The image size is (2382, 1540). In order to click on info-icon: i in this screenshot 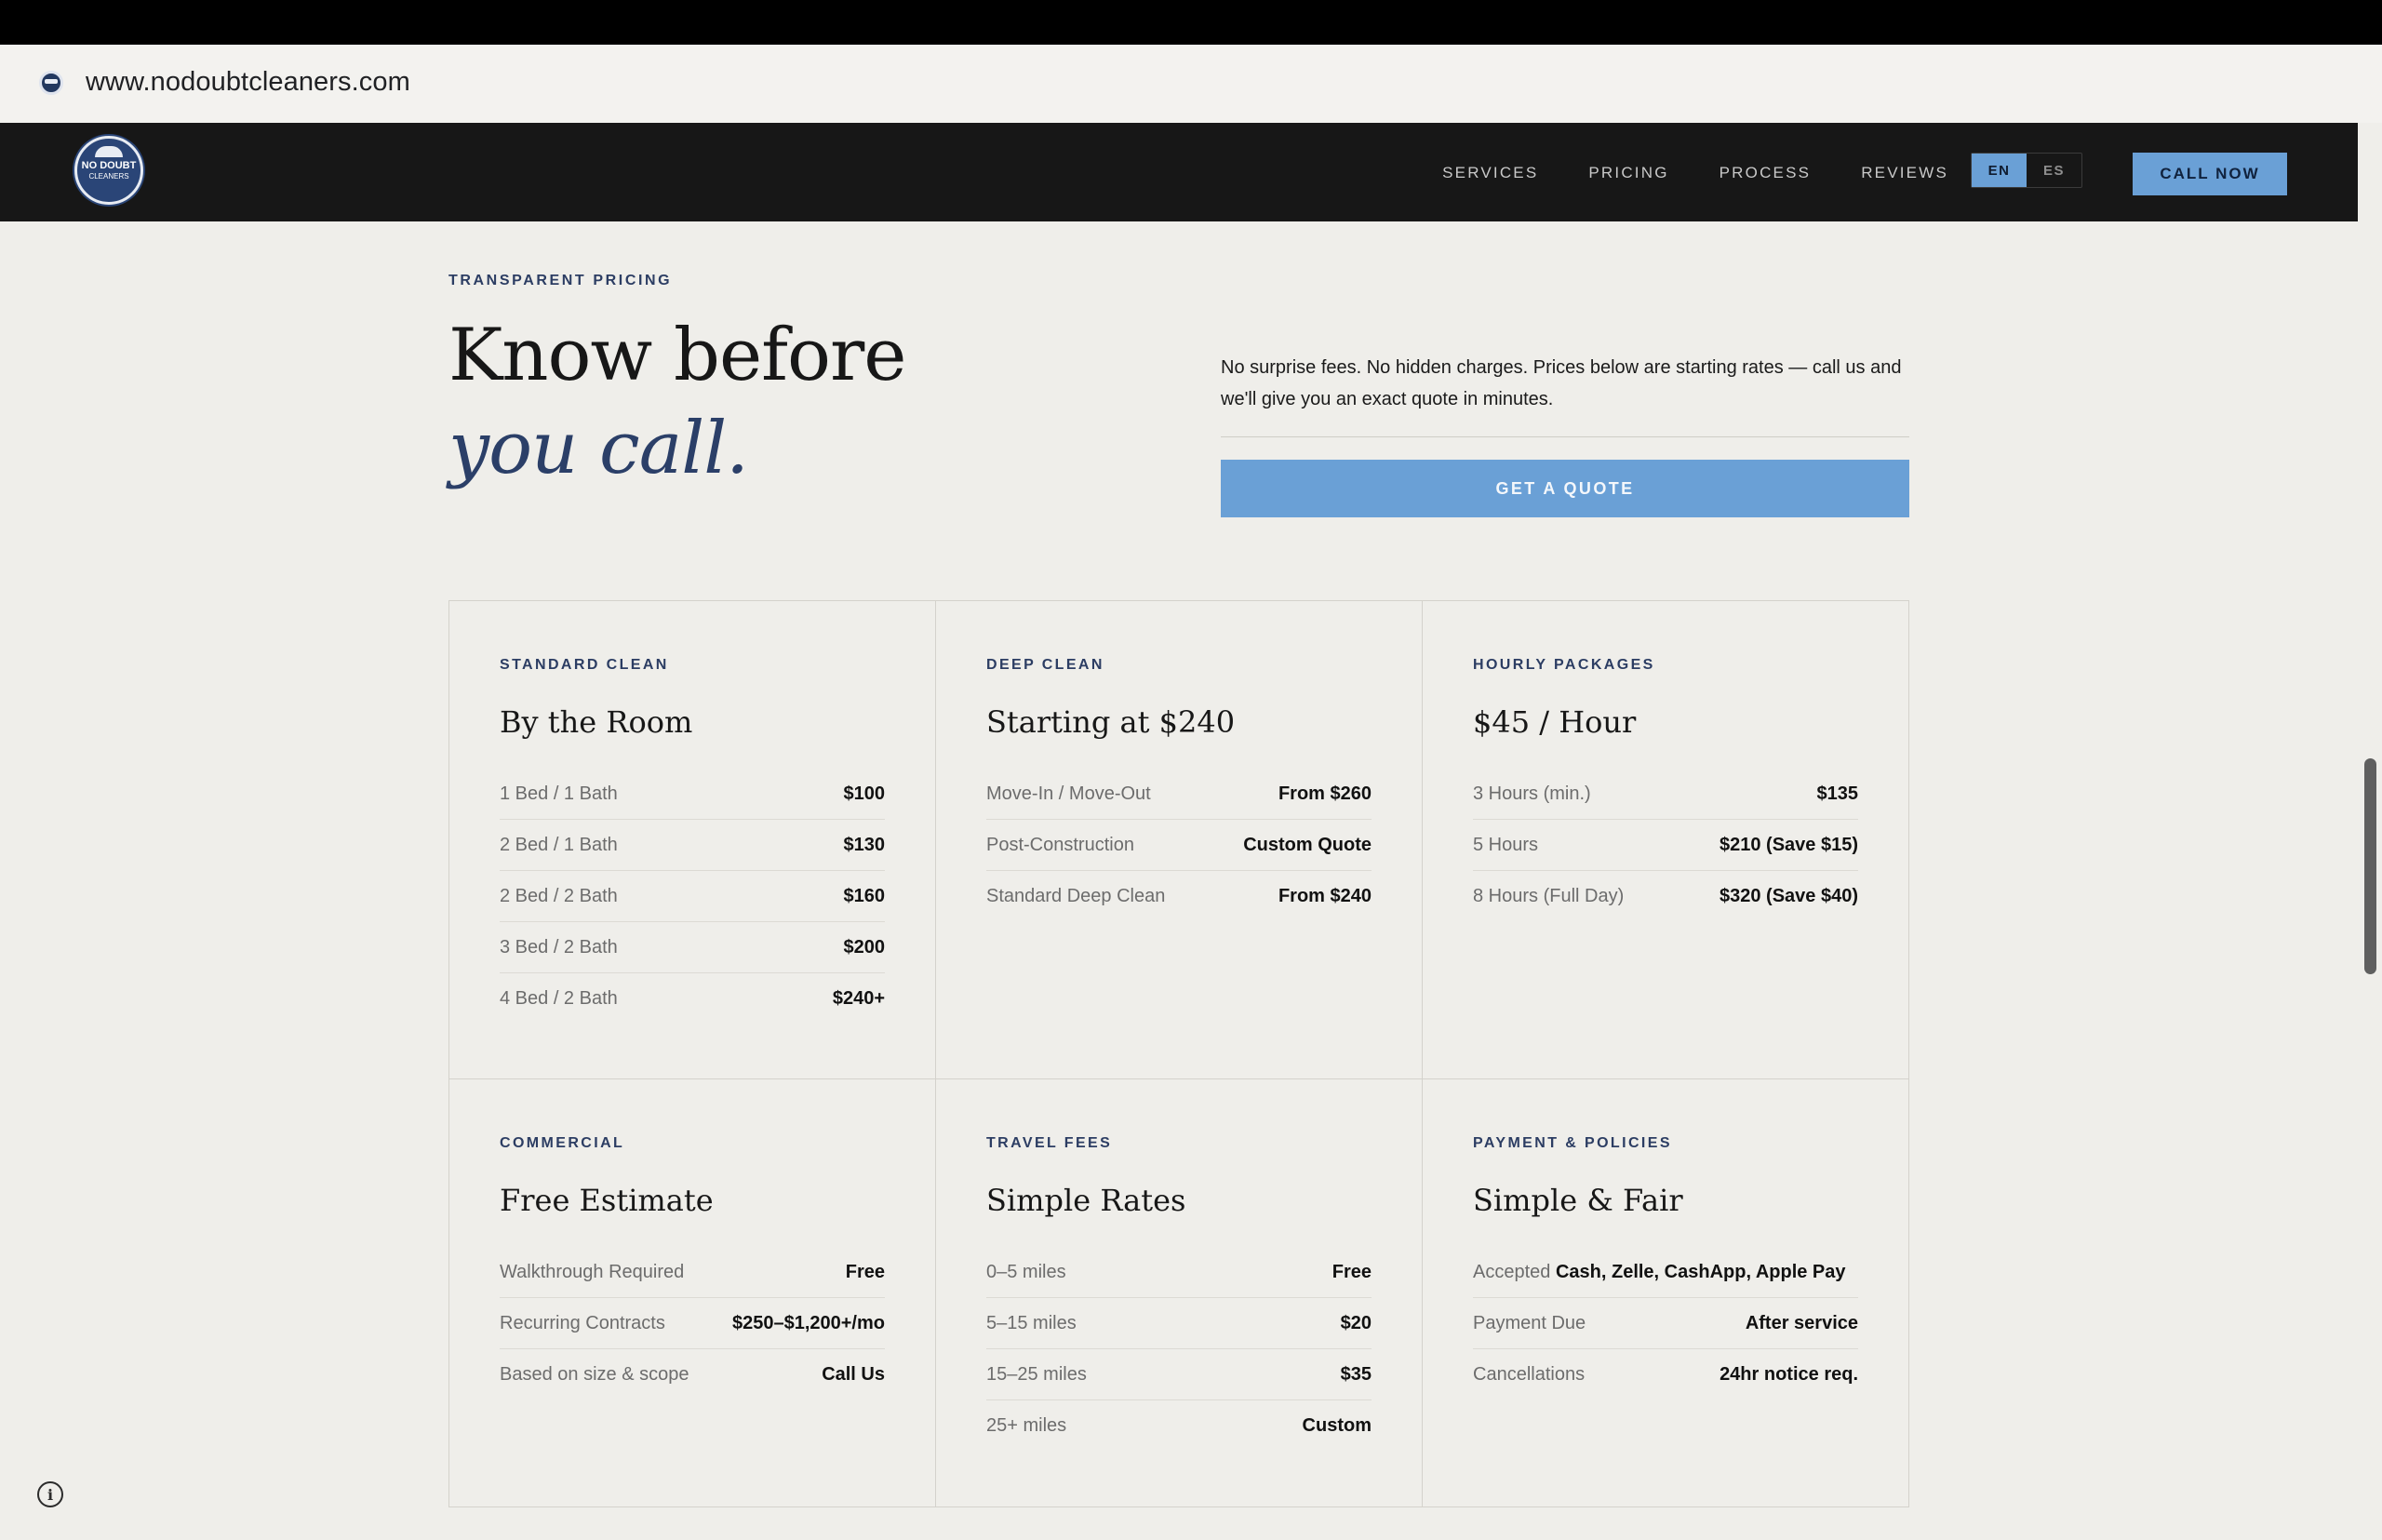, I will do `click(50, 1494)`.